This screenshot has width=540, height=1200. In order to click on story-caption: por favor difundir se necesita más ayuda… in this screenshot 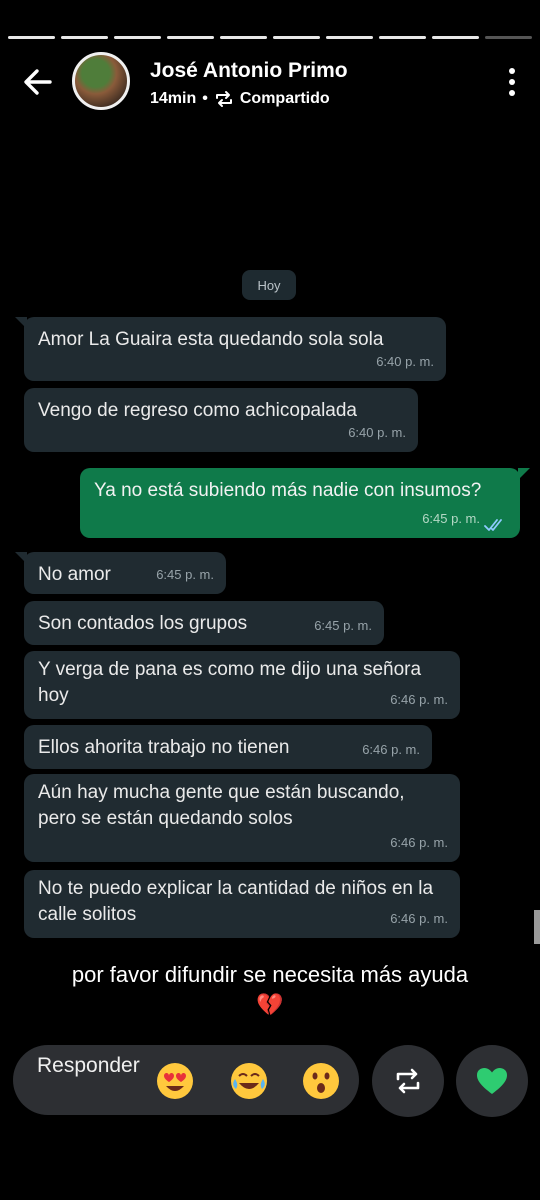, I will do `click(270, 990)`.